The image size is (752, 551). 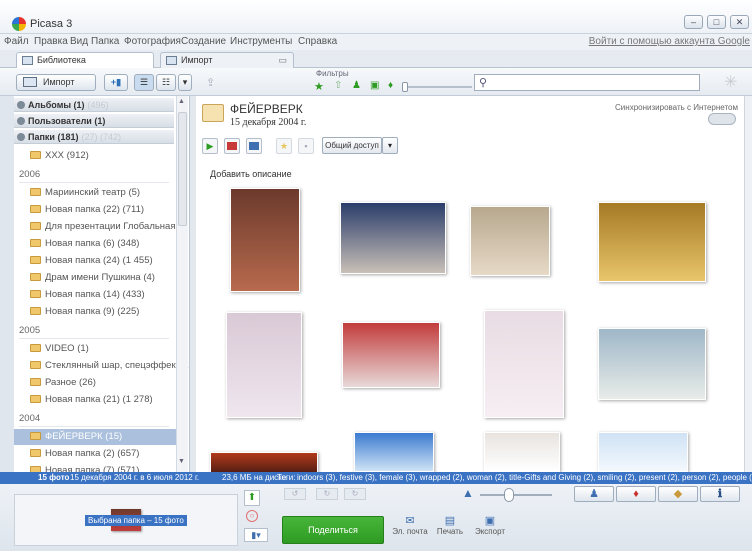 What do you see at coordinates (91, 400) in the screenshot?
I see `folder-item: Новая папка (21) (1 278)` at bounding box center [91, 400].